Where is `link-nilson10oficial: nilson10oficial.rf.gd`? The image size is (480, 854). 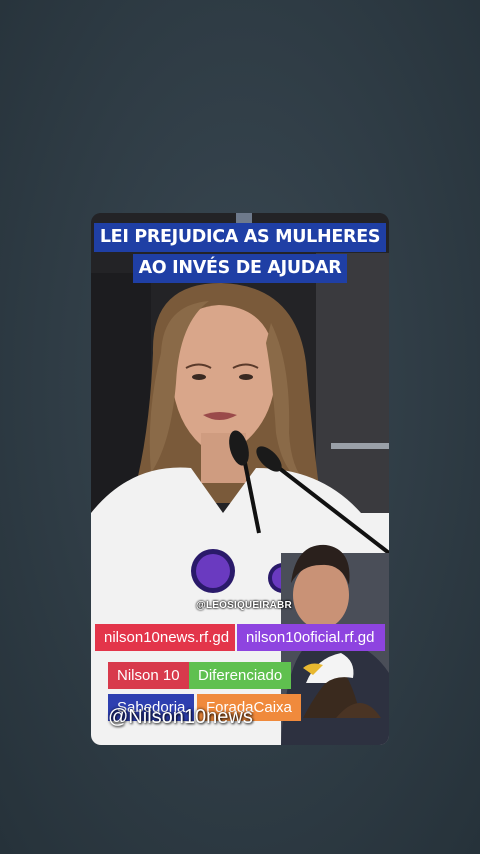 link-nilson10oficial: nilson10oficial.rf.gd is located at coordinates (311, 637).